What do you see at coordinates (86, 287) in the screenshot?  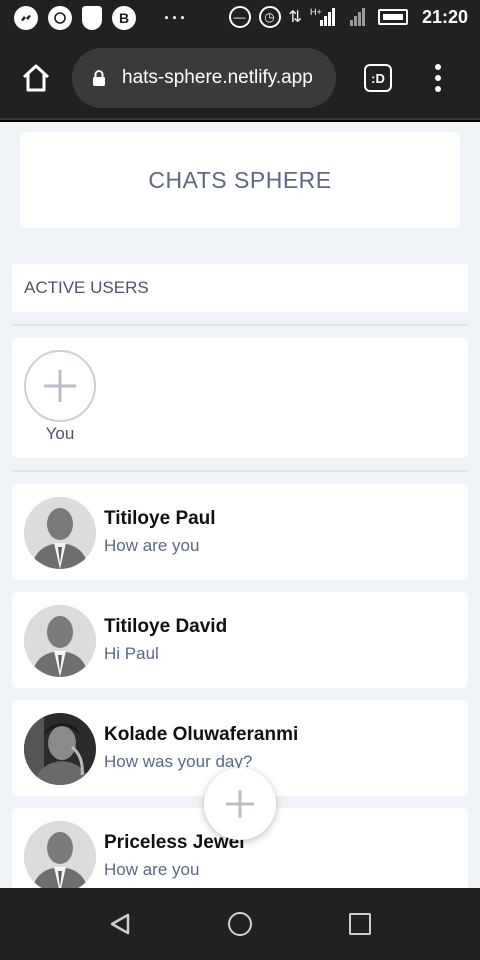 I see `active-users-heading-text: ACTIVE USERS` at bounding box center [86, 287].